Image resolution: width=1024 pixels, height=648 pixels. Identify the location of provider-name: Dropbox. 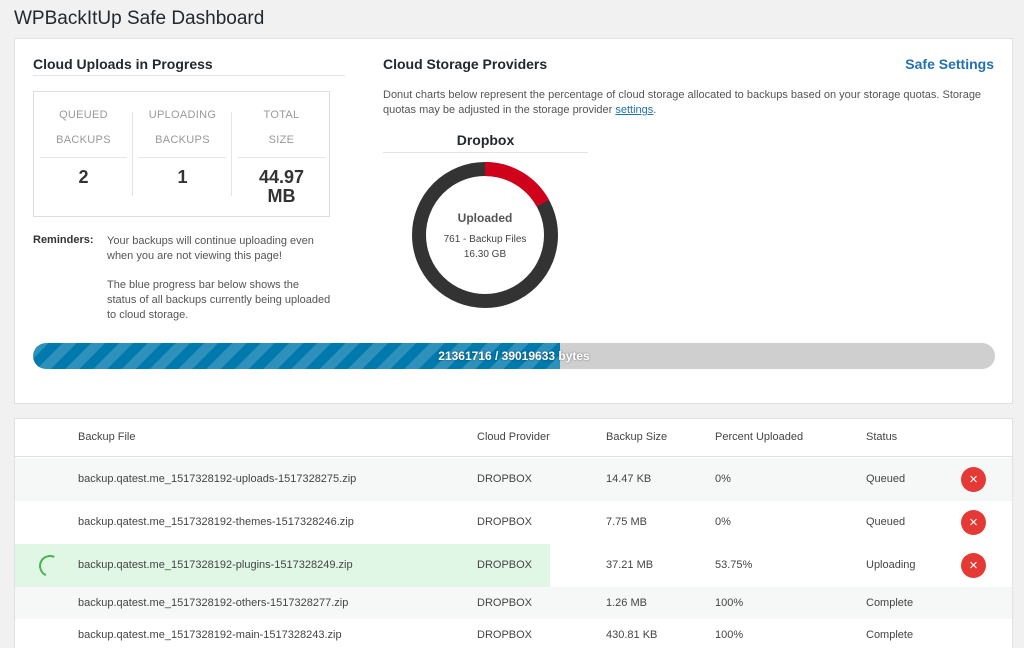
(485, 140).